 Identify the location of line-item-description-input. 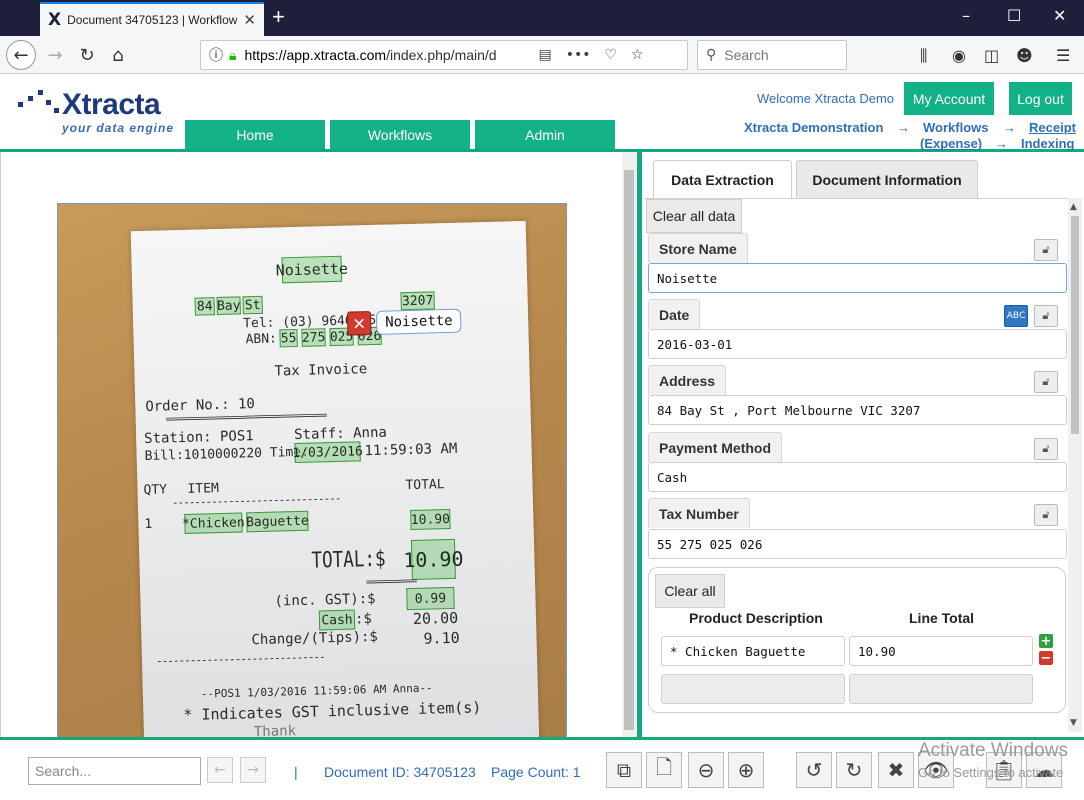
(753, 689).